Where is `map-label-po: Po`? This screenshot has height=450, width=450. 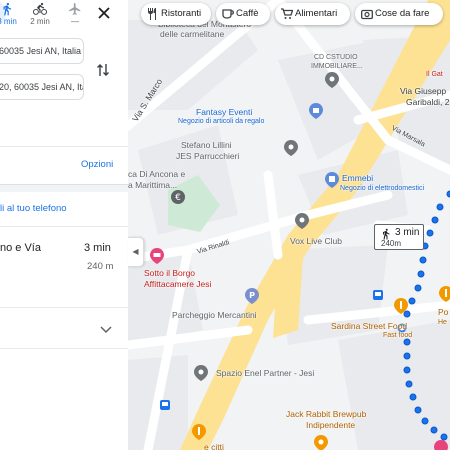 map-label-po: Po is located at coordinates (443, 312).